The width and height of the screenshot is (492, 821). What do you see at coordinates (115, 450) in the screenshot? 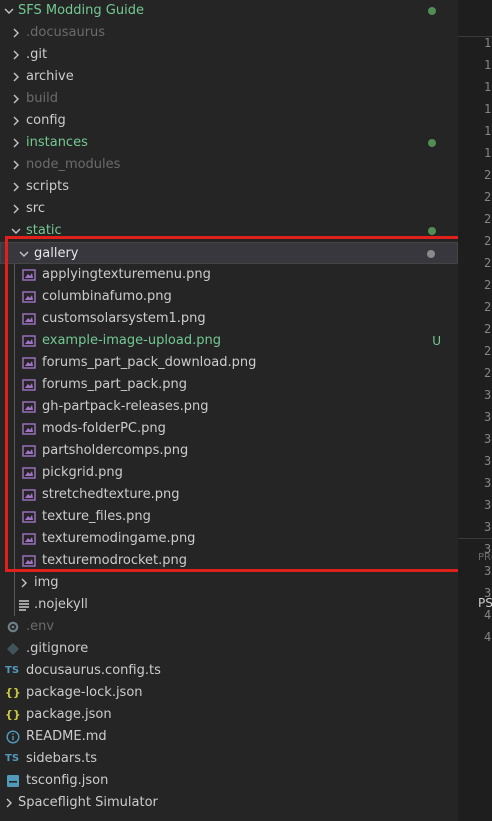
I see `file-label: partsholdercomps.png` at bounding box center [115, 450].